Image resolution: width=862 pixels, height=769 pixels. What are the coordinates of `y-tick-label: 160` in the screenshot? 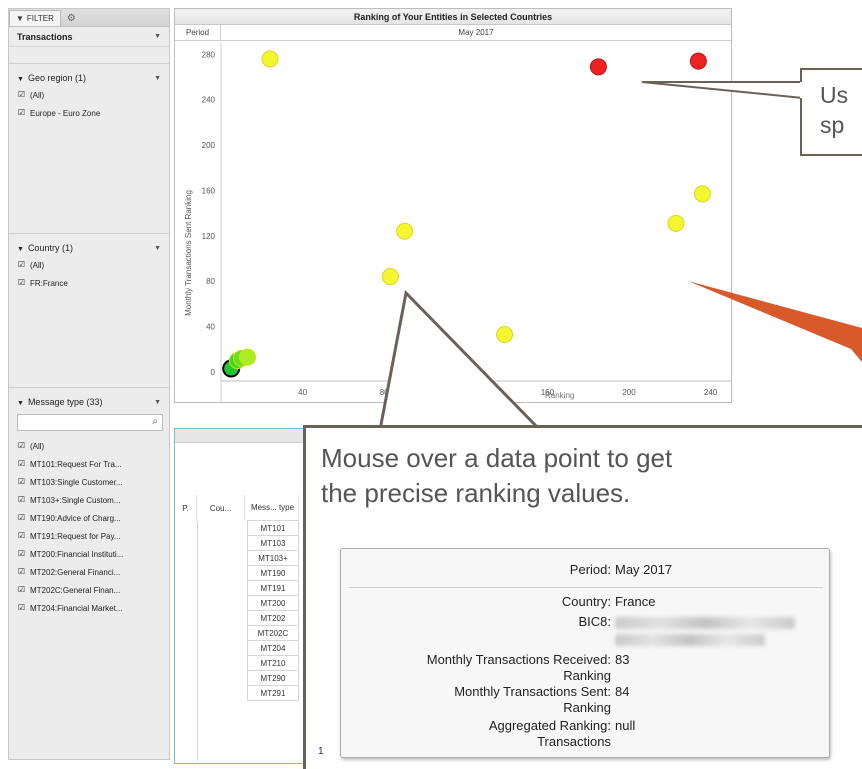 It's located at (209, 190).